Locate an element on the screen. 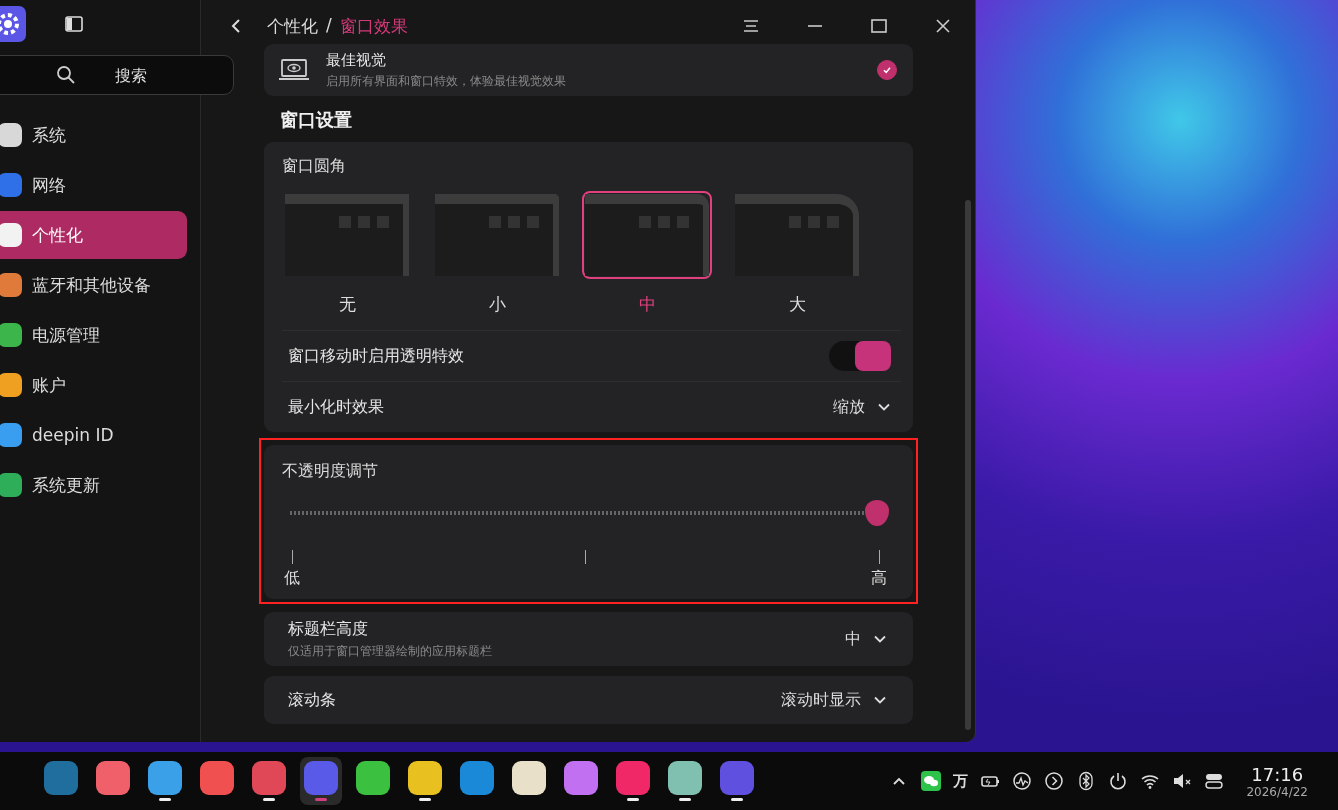 Image resolution: width=1338 pixels, height=810 pixels. input-method-indicator: 万 is located at coordinates (961, 781).